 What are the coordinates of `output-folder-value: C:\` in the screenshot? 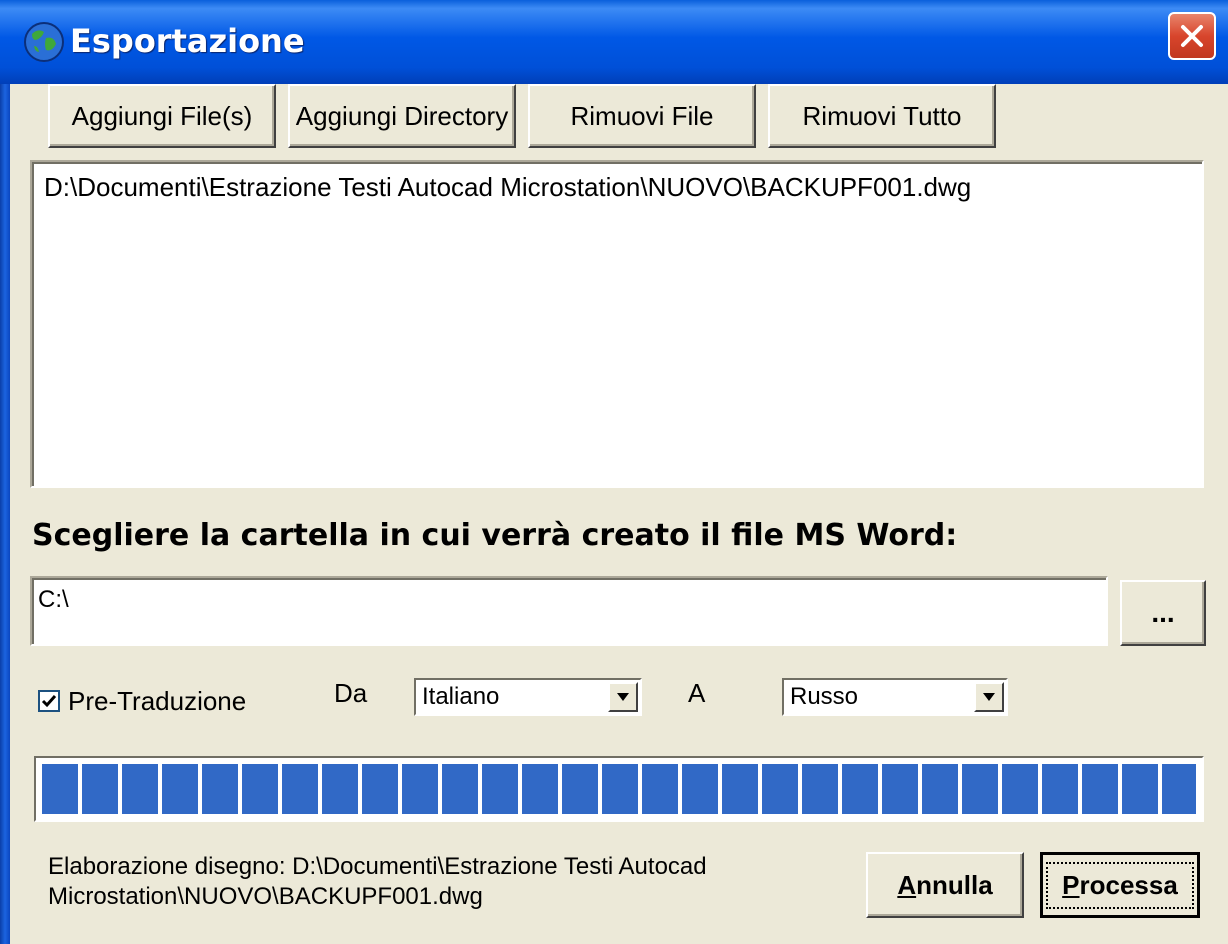 It's located at (53, 599).